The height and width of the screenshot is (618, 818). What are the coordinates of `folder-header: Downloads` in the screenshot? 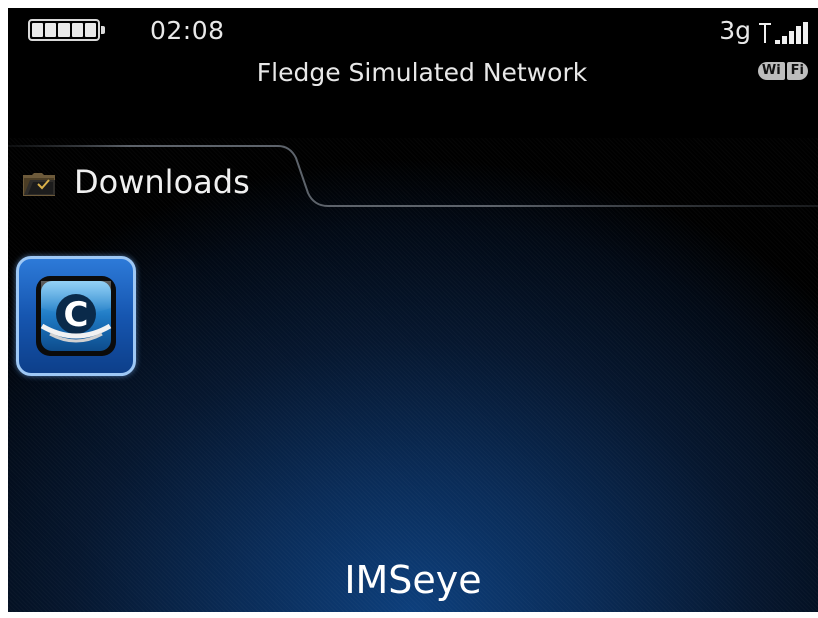 It's located at (413, 183).